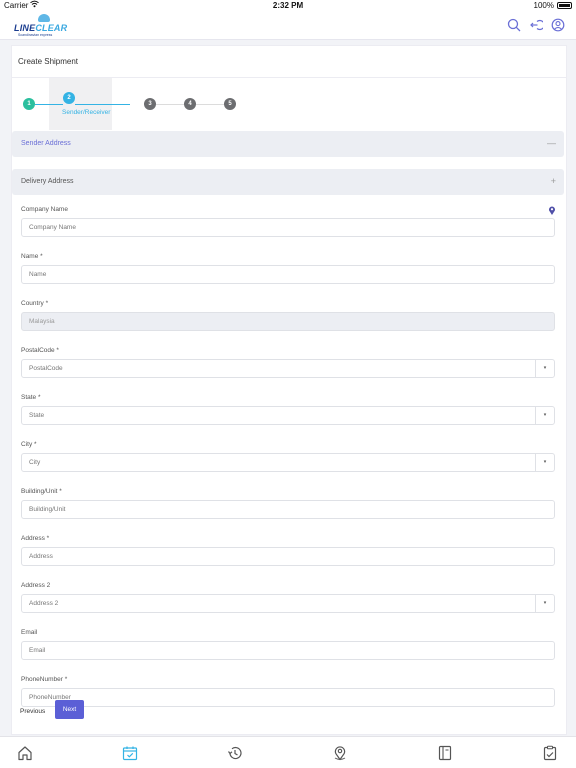 The image size is (576, 768). I want to click on user-icon, so click(558, 25).